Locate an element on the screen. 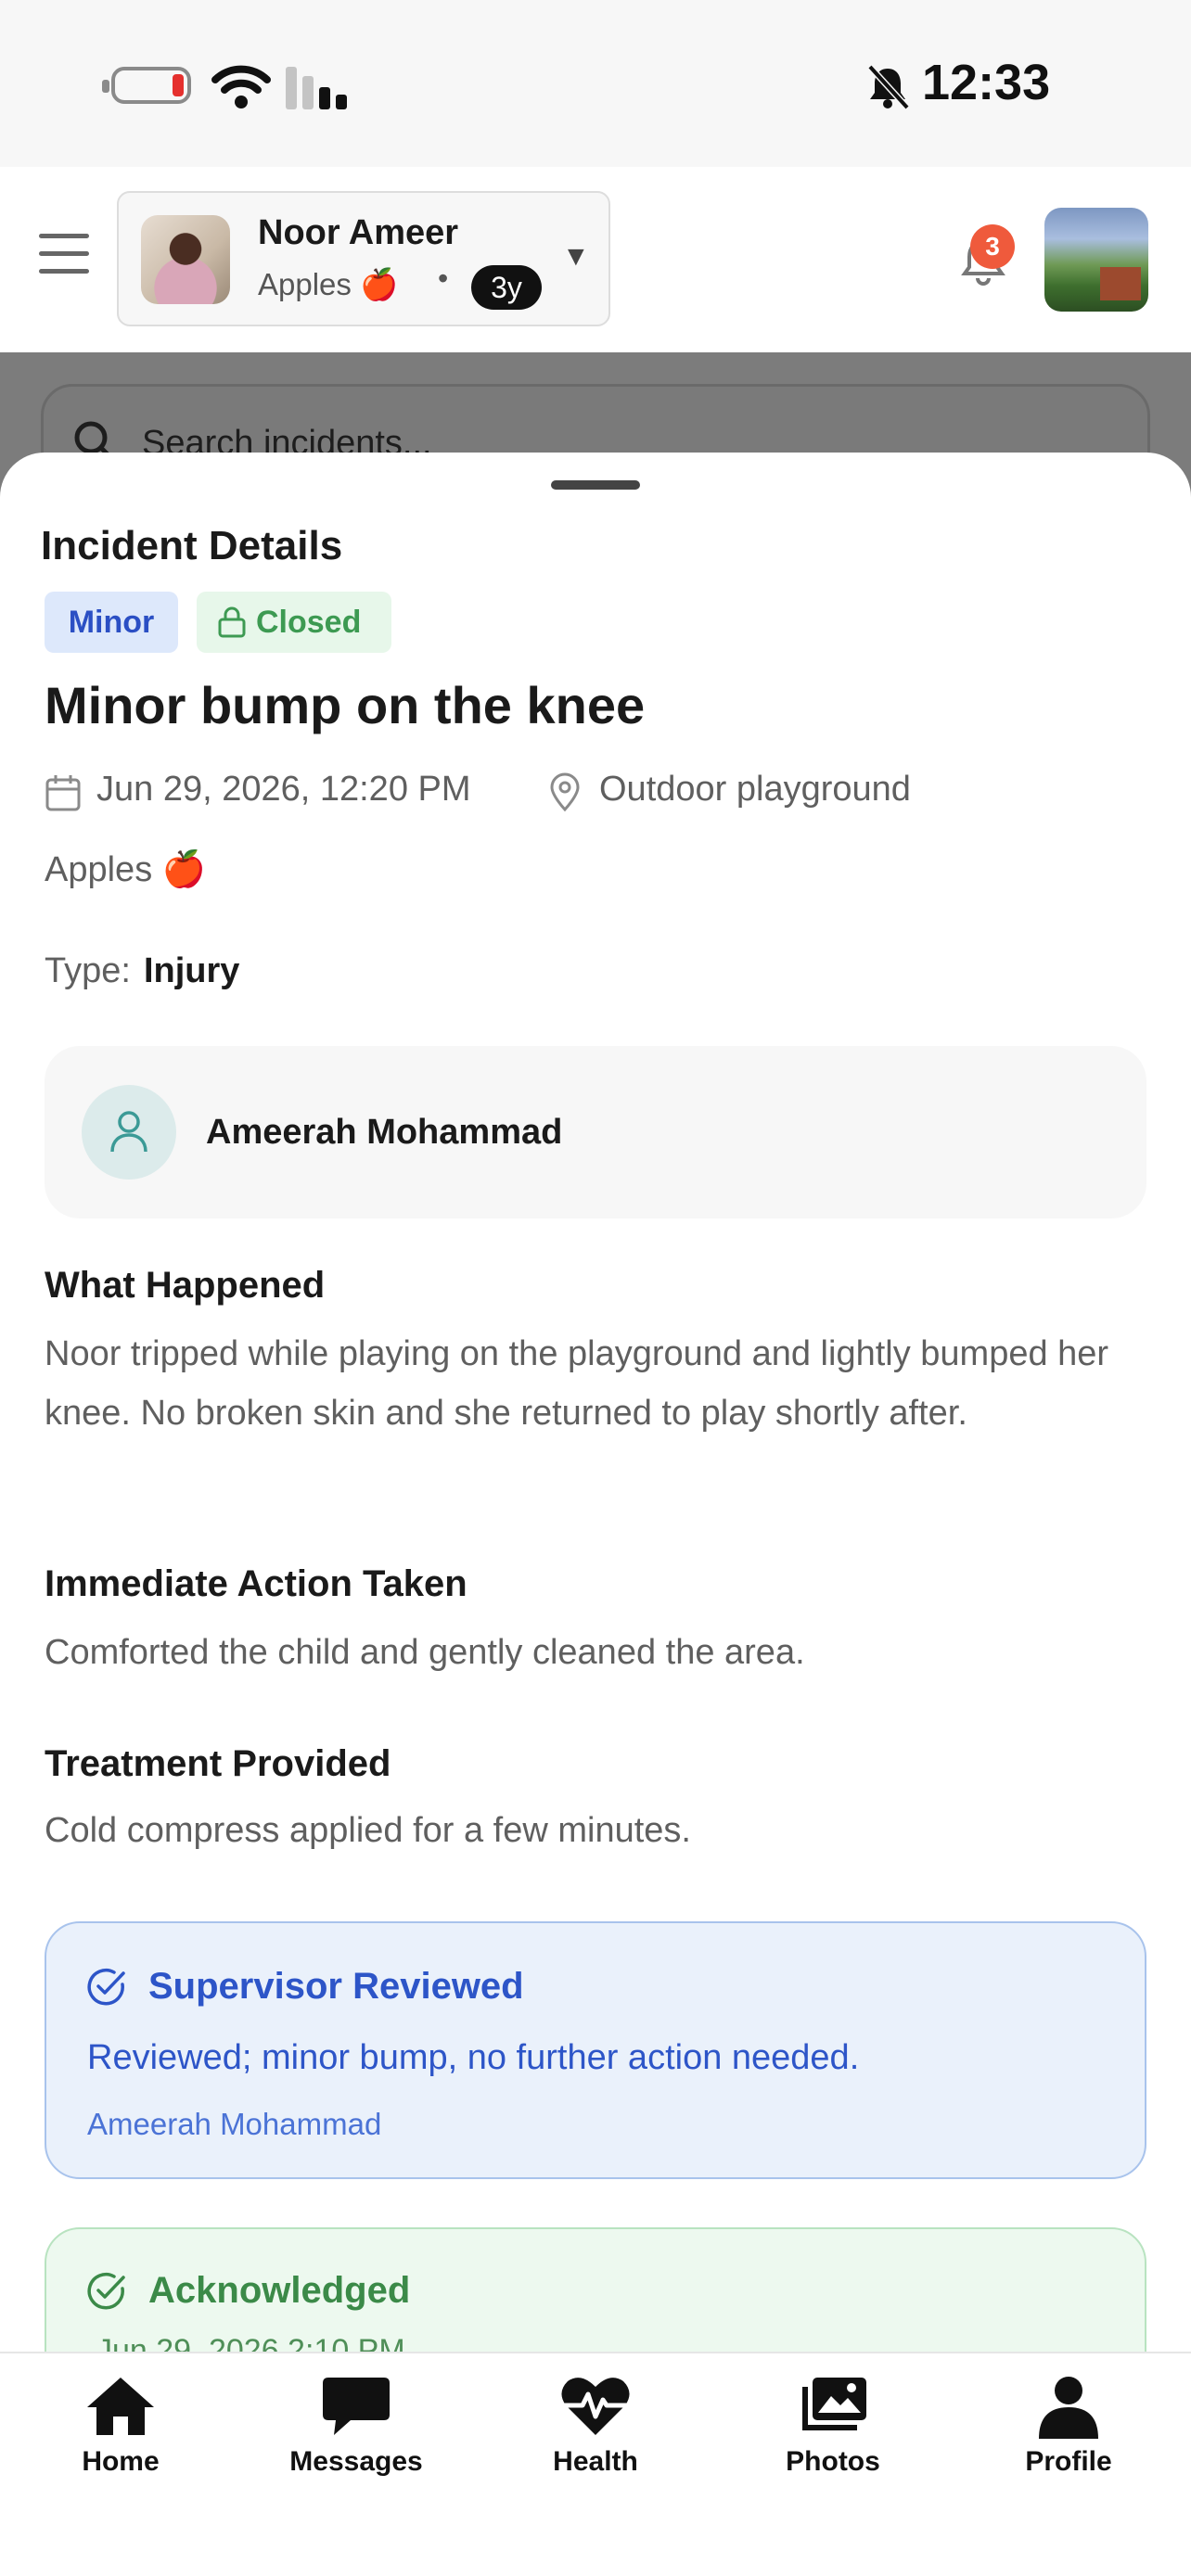 The height and width of the screenshot is (2576, 1191). incident-type-row: Type: Injury is located at coordinates (142, 971).